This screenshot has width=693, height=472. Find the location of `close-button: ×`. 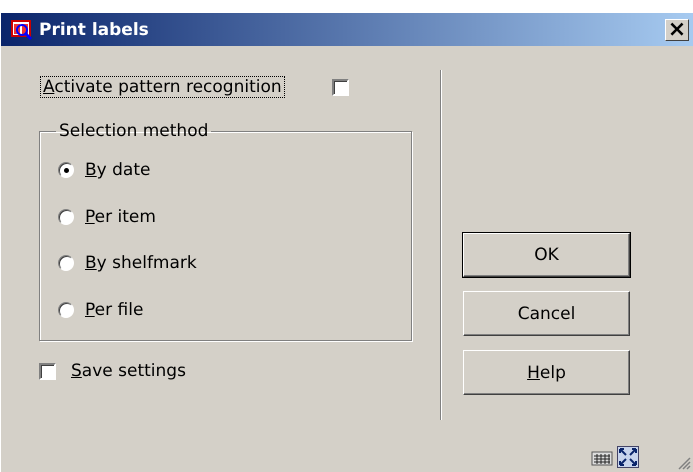

close-button: × is located at coordinates (677, 29).